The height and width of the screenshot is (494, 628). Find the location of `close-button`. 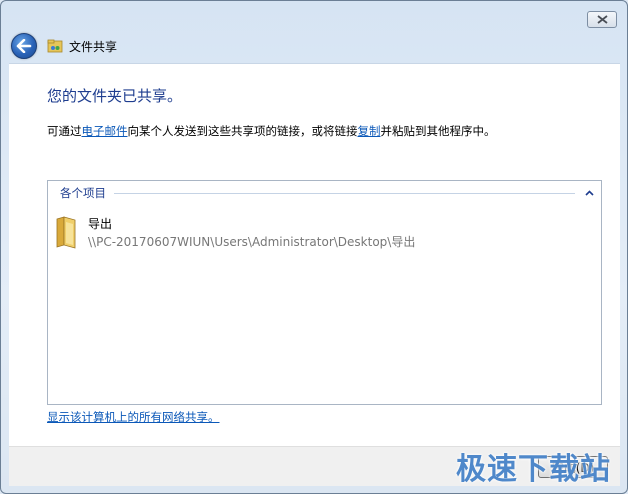

close-button is located at coordinates (602, 19).